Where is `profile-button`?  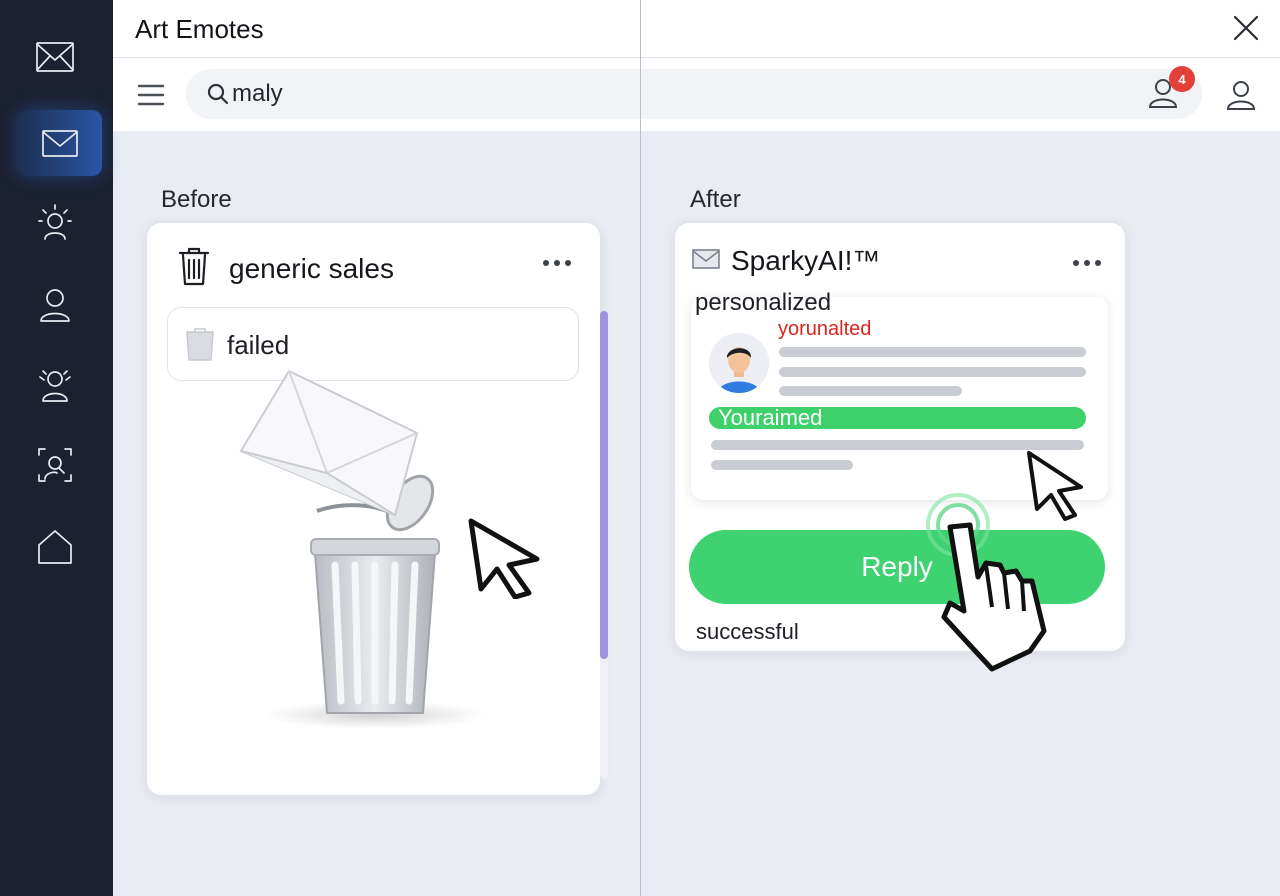 profile-button is located at coordinates (1242, 98).